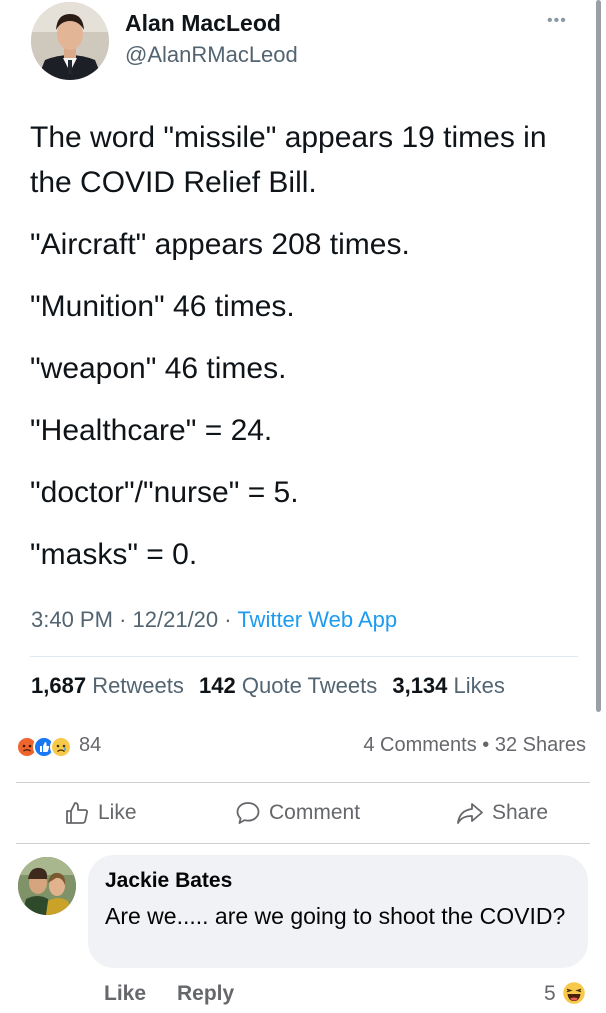 The height and width of the screenshot is (1013, 606). Describe the element at coordinates (420, 685) in the screenshot. I see `likes-count: 3,134` at that location.